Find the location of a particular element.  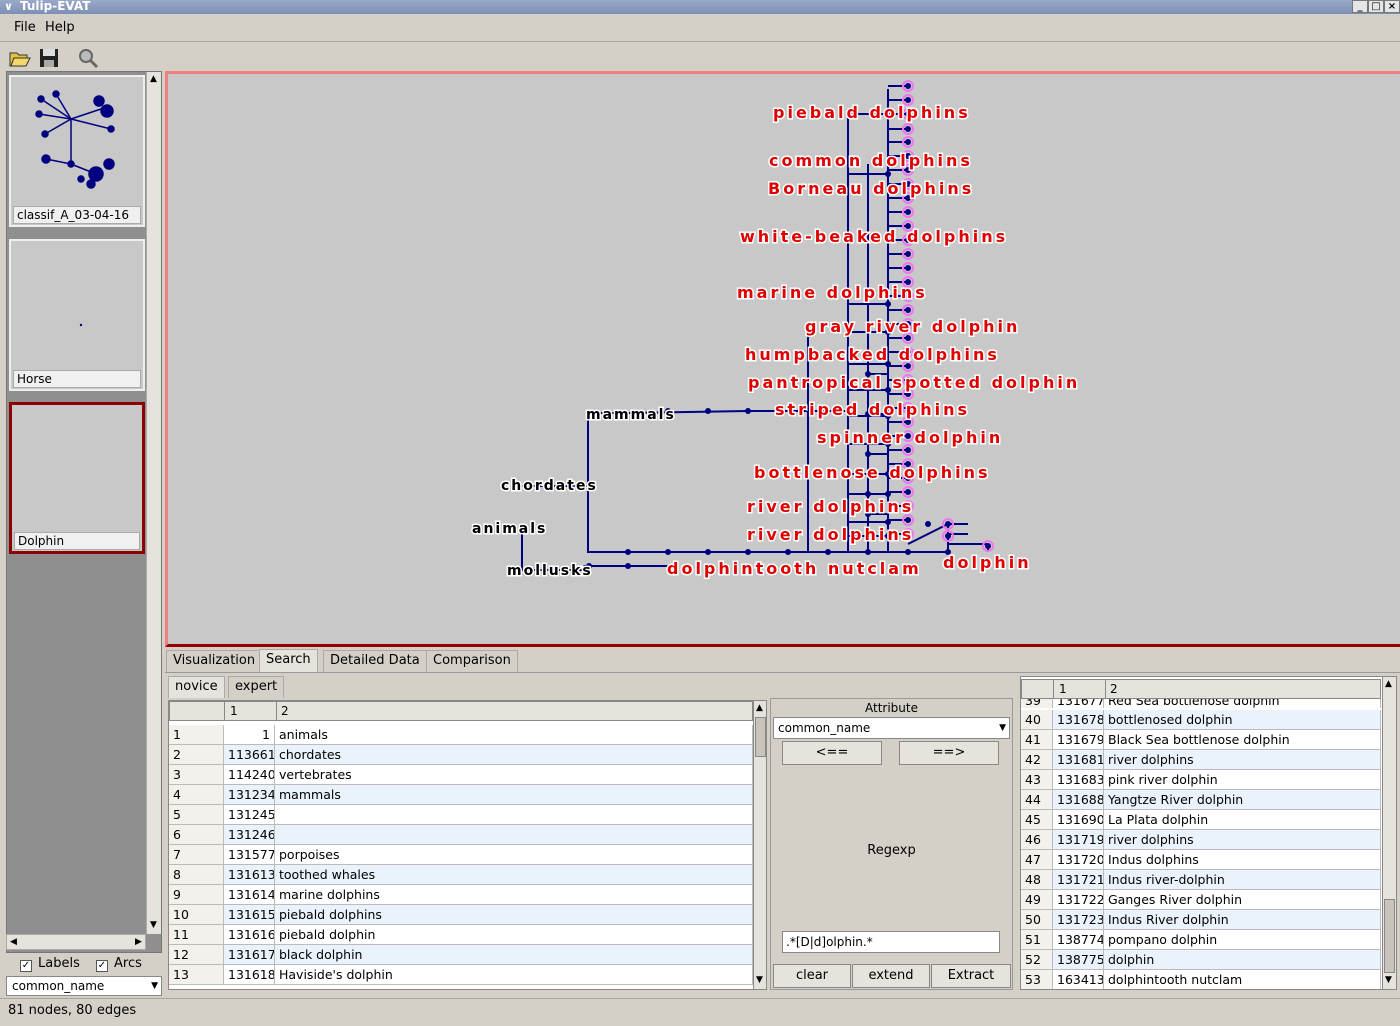

column-header-2: 2 is located at coordinates (1114, 689).